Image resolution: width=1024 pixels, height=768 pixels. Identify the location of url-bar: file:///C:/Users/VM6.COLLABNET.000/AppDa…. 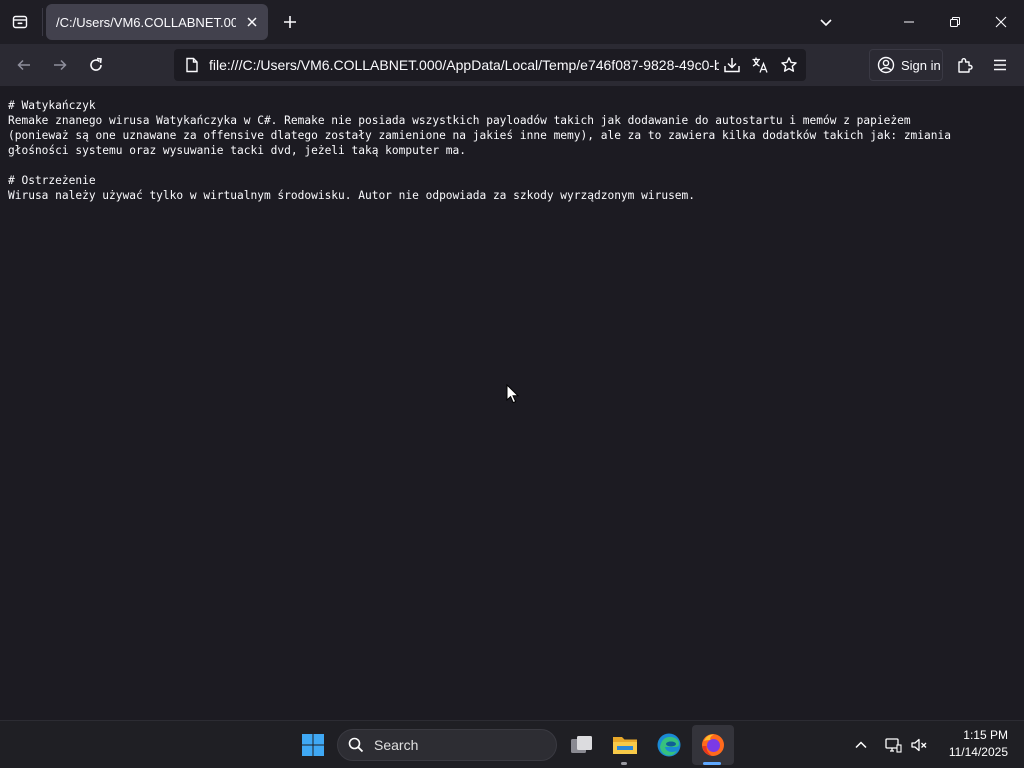
(490, 65).